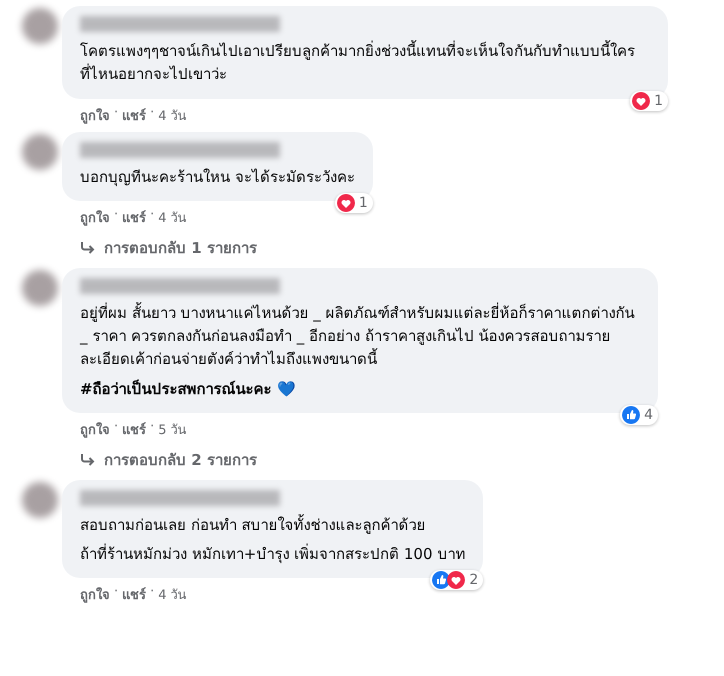 This screenshot has width=724, height=676. Describe the element at coordinates (273, 554) in the screenshot. I see `comment-text: ถ้าที่ร้านหมักม่วง หมักเทา+บำรุง เพิ่มจากสระปกติ 100 บาท` at that location.